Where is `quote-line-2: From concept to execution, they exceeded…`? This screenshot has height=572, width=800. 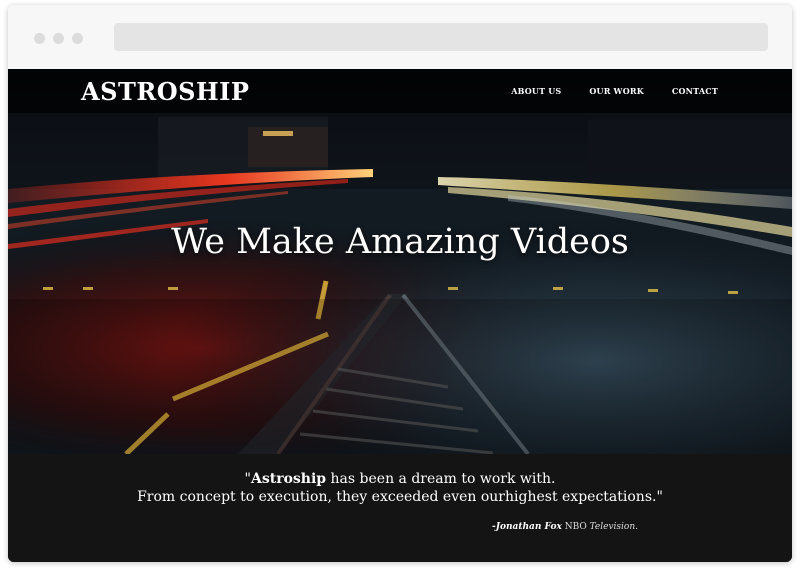 quote-line-2: From concept to execution, they exceeded… is located at coordinates (400, 497).